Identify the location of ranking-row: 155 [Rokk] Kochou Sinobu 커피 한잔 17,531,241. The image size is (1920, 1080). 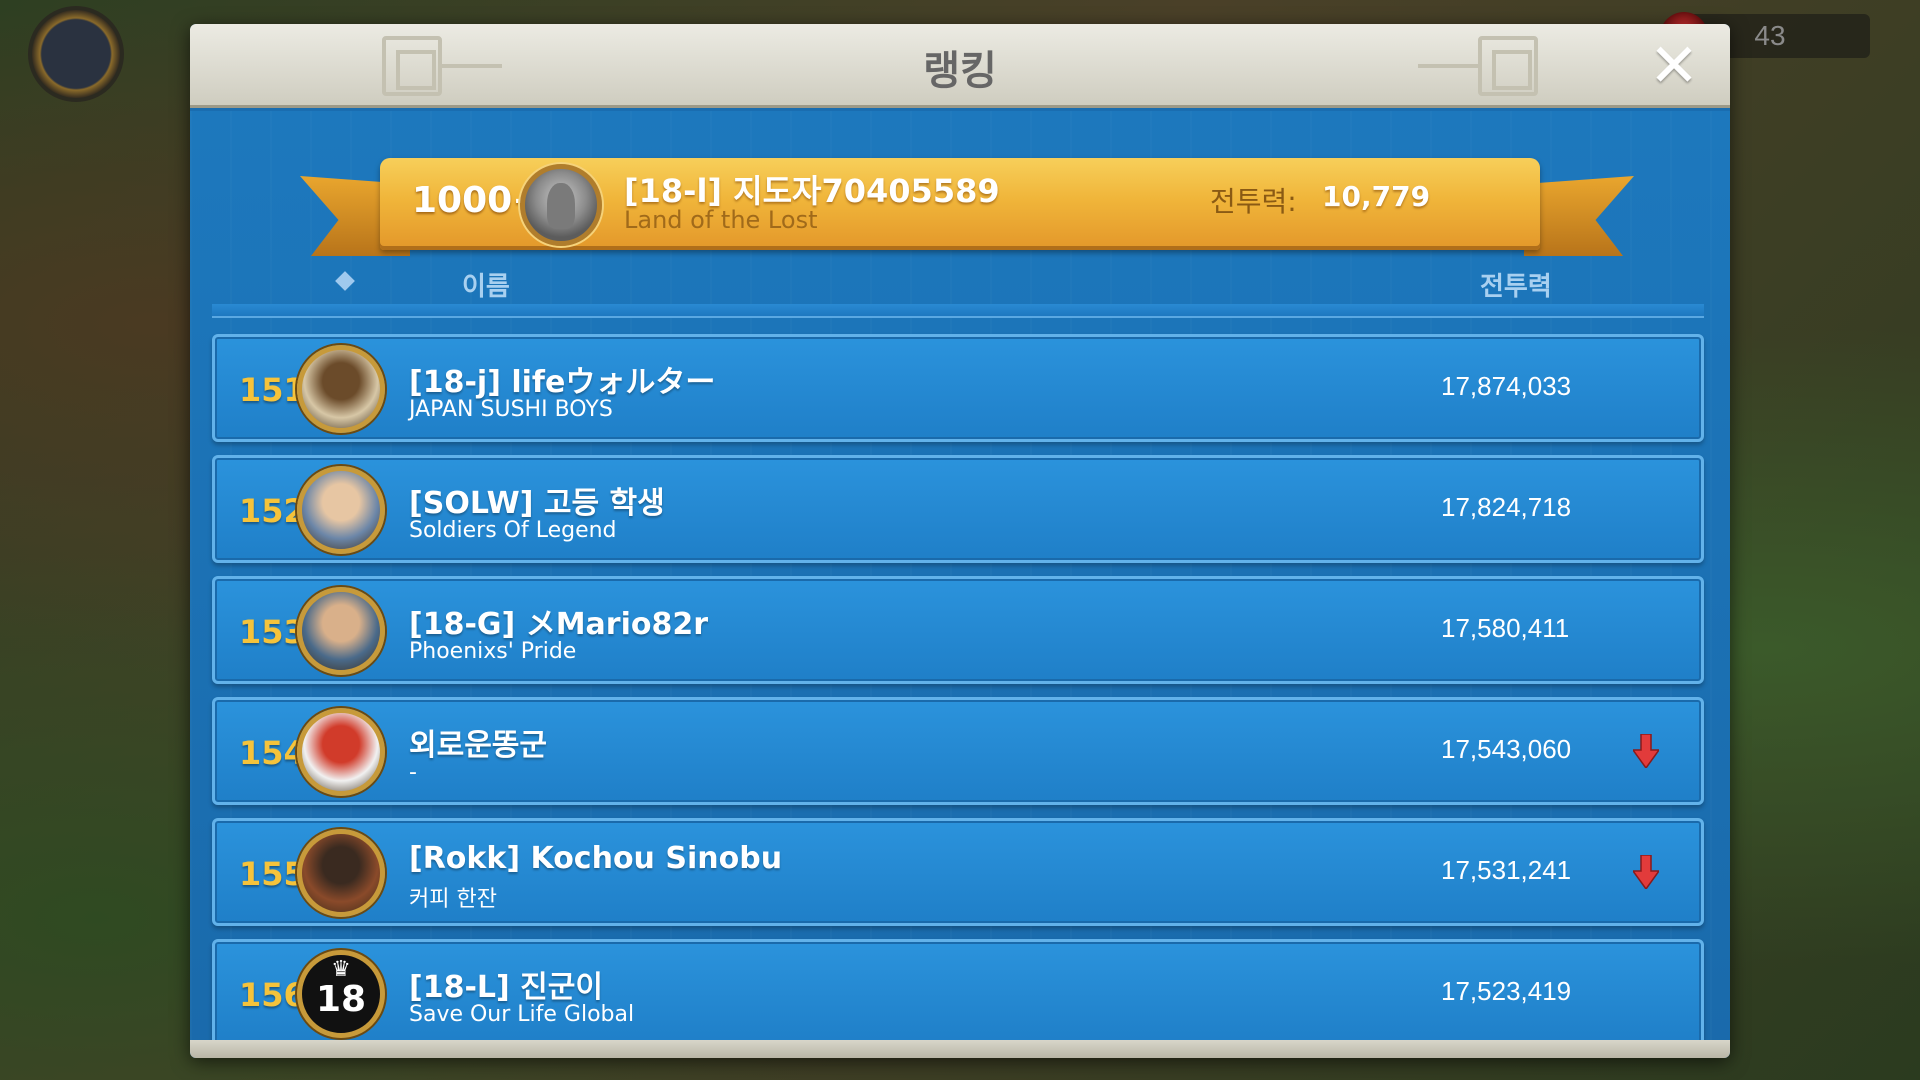
(958, 872).